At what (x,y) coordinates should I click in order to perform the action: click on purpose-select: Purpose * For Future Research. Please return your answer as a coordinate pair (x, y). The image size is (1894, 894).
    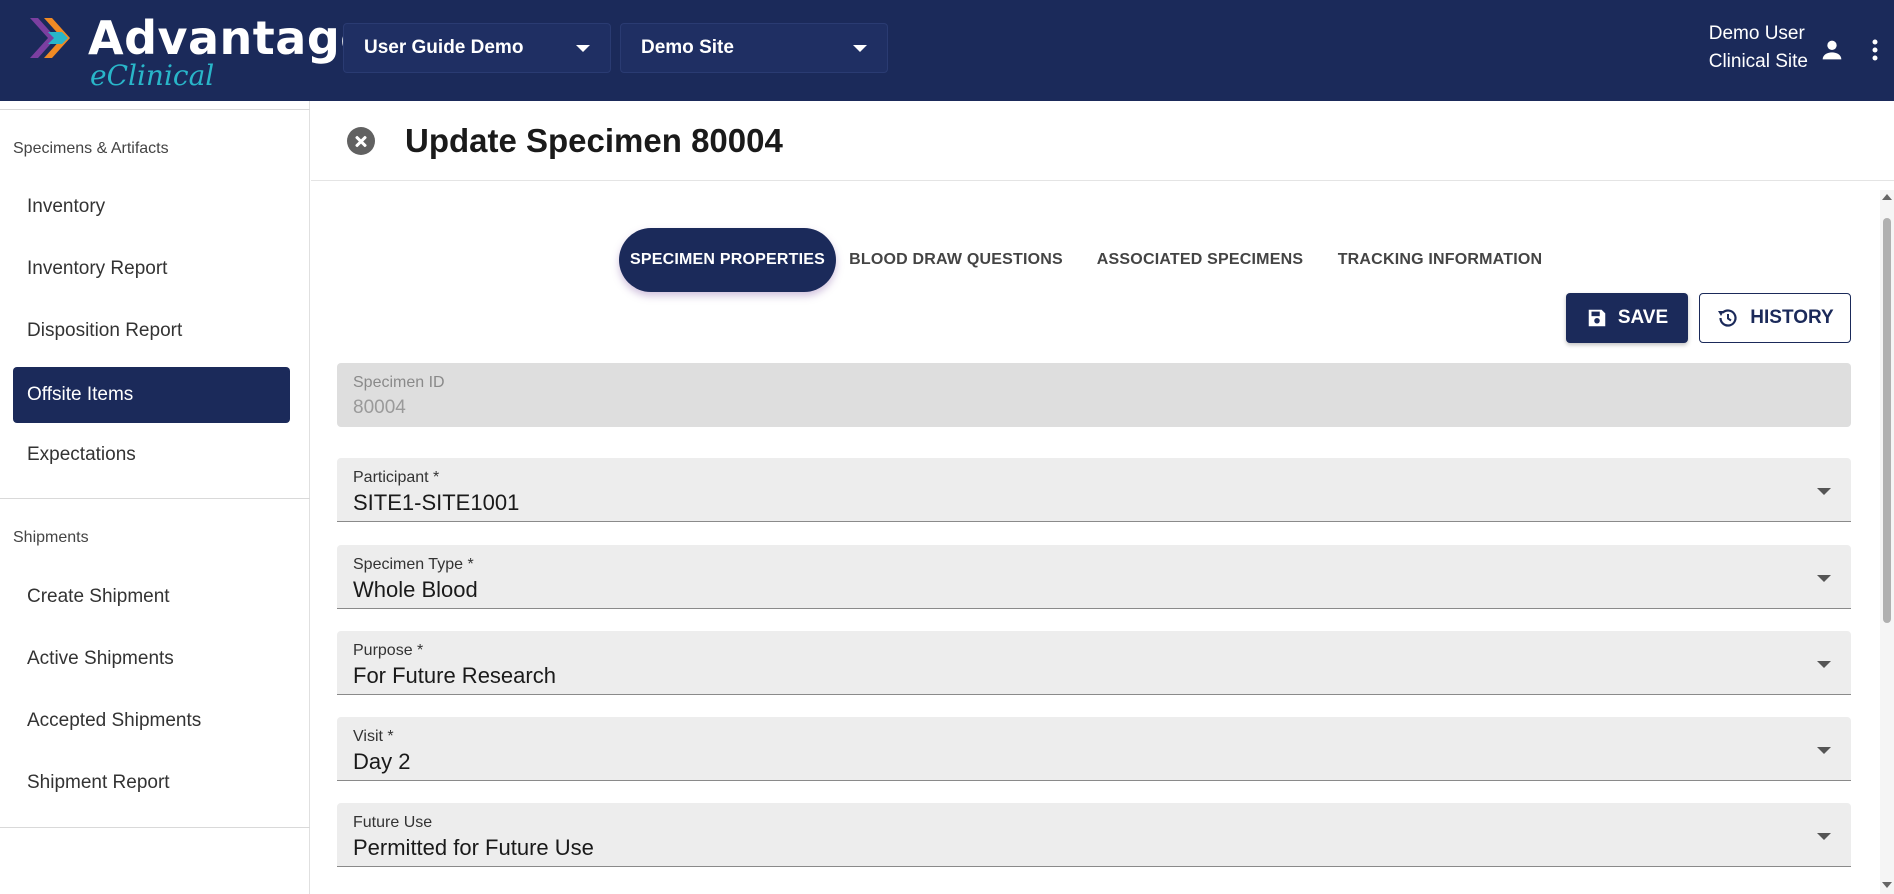
    Looking at the image, I should click on (1094, 663).